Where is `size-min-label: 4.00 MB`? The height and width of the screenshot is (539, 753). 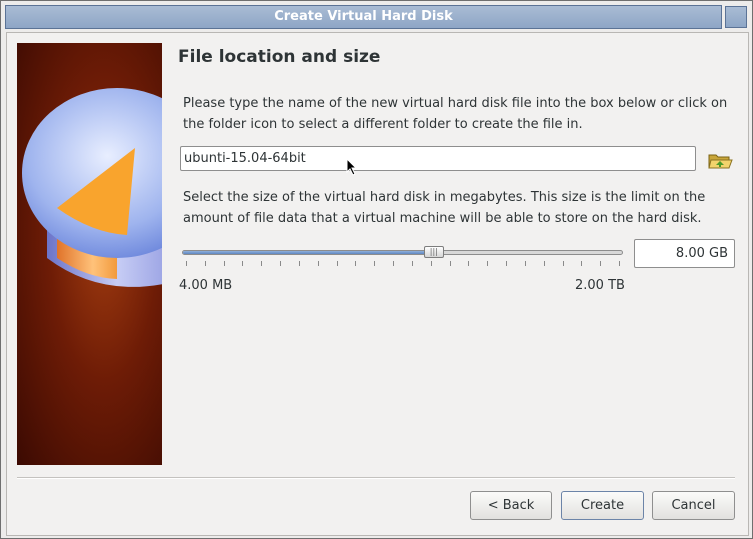 size-min-label: 4.00 MB is located at coordinates (206, 285).